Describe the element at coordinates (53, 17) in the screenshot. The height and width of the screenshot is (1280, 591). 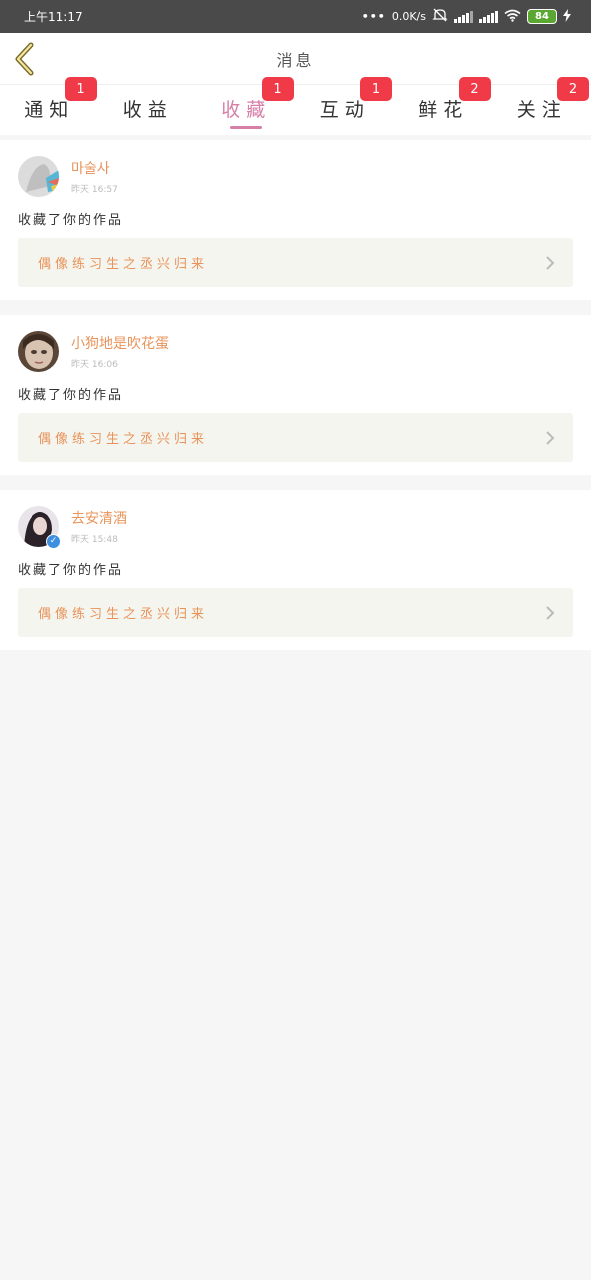
I see `status-time: 上午11:17` at that location.